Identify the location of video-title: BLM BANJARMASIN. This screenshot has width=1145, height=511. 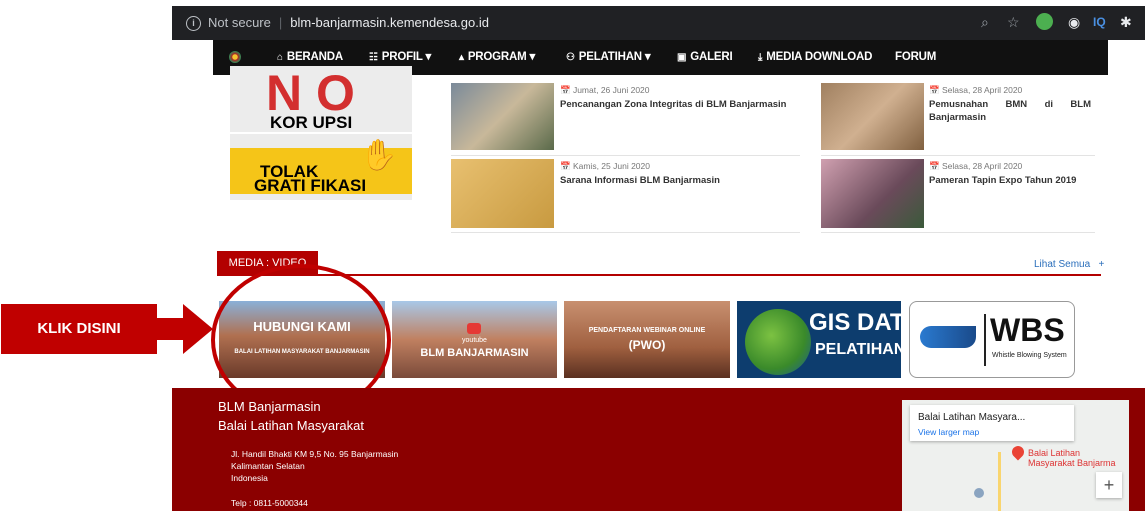
(474, 353).